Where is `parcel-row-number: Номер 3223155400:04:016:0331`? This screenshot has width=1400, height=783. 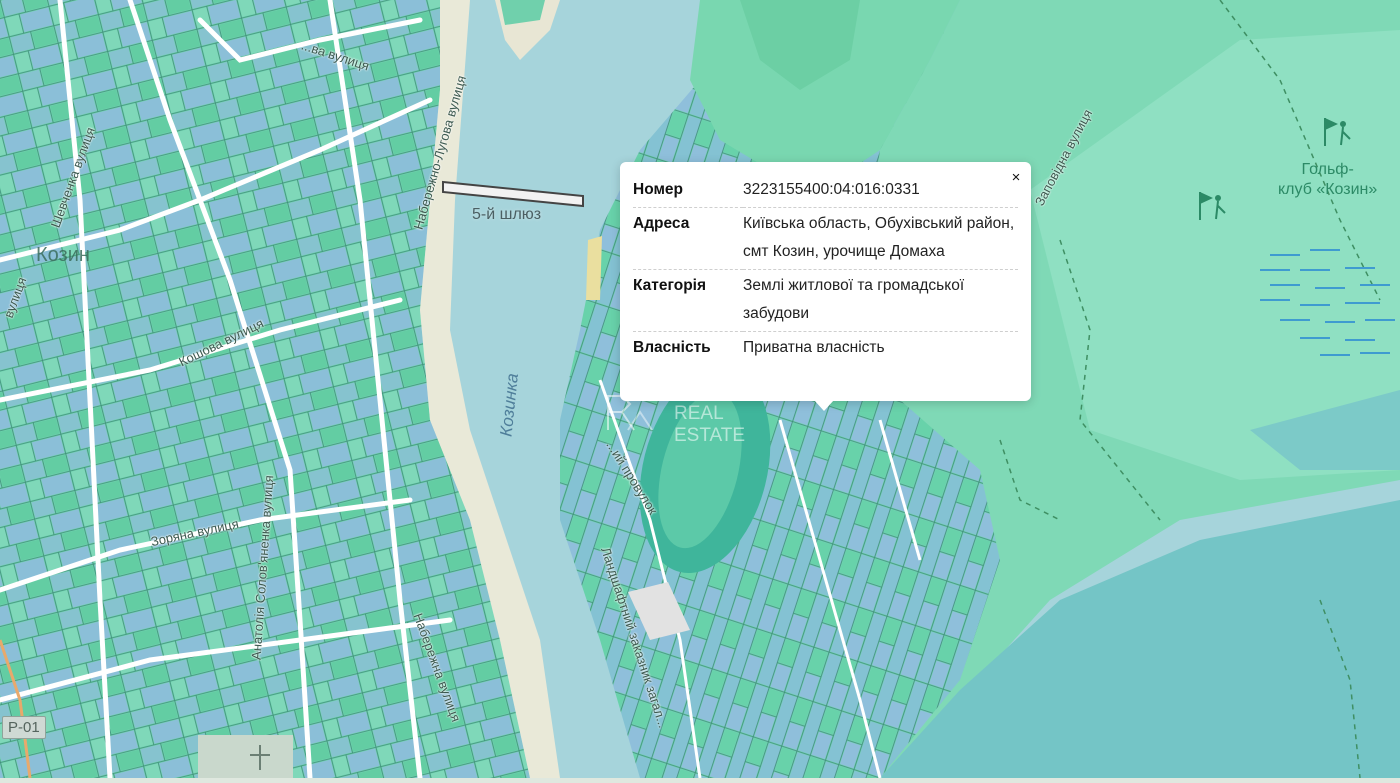
parcel-row-number: Номер 3223155400:04:016:0331 is located at coordinates (825, 191).